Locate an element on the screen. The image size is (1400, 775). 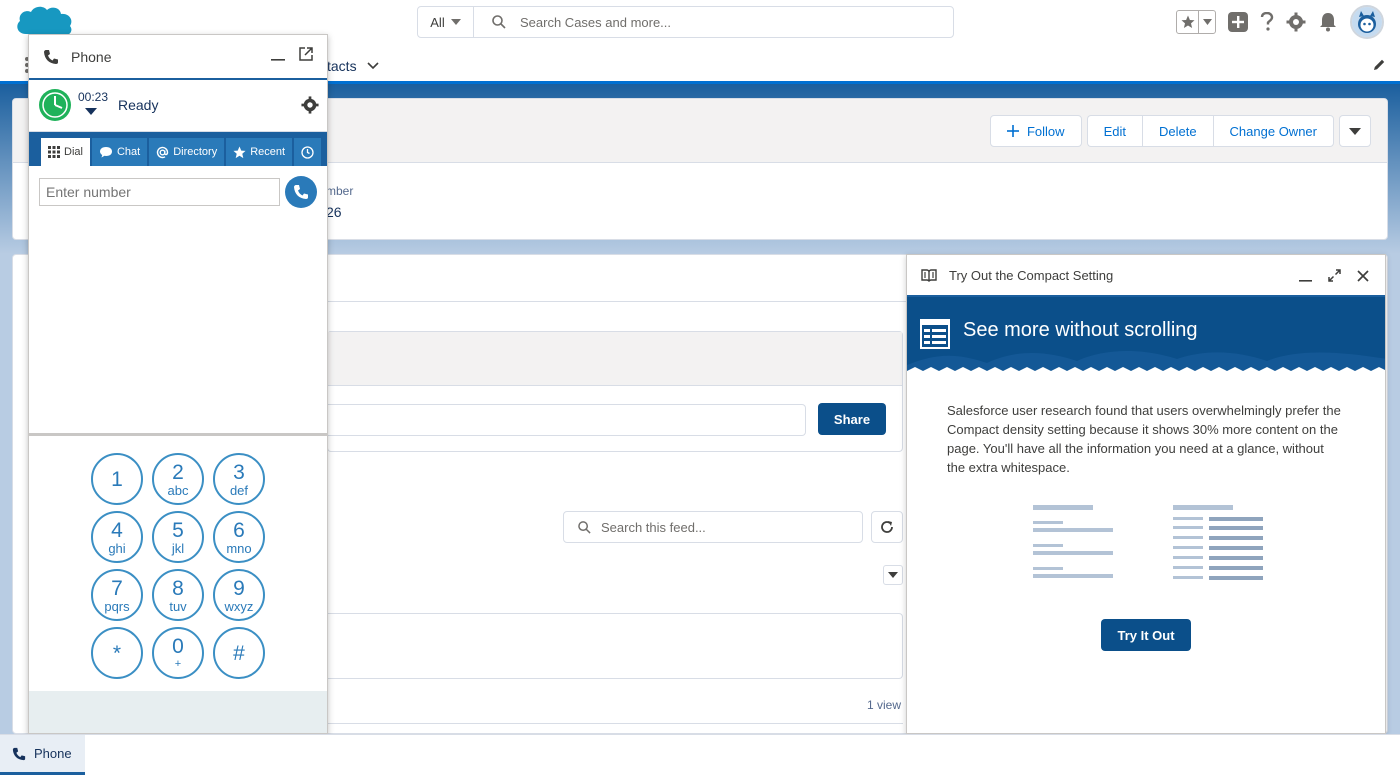
key-letters: def is located at coordinates (239, 490).